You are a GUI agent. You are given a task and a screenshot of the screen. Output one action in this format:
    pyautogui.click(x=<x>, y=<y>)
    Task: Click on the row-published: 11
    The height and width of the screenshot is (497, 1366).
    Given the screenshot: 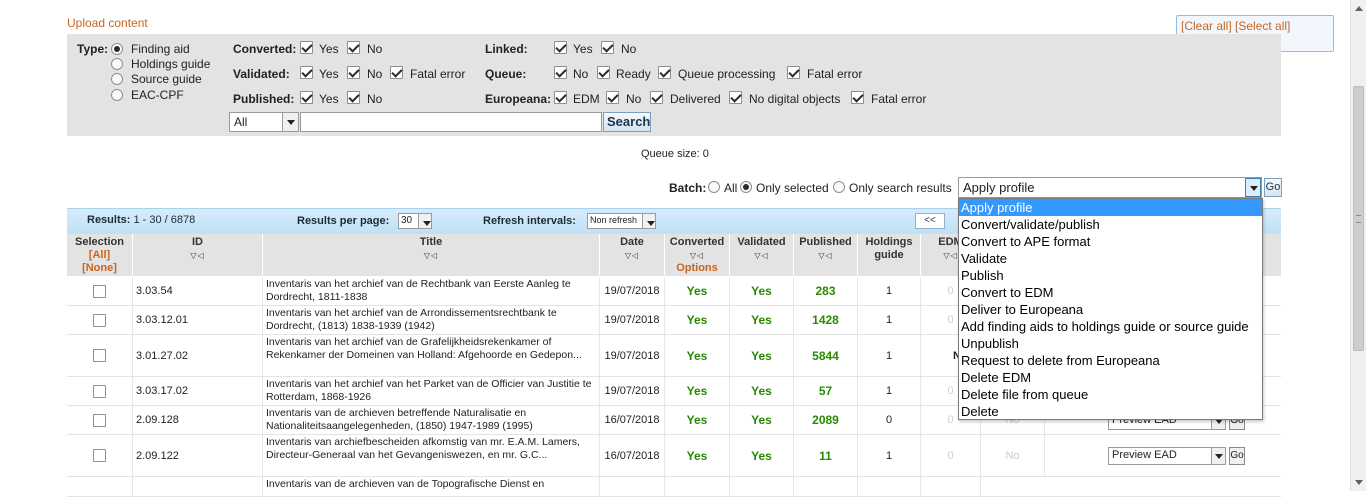 What is the action you would take?
    pyautogui.click(x=826, y=455)
    